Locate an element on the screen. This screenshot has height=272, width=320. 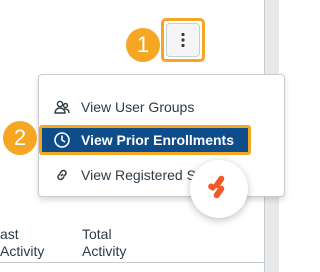
chat-logo-icon is located at coordinates (219, 189).